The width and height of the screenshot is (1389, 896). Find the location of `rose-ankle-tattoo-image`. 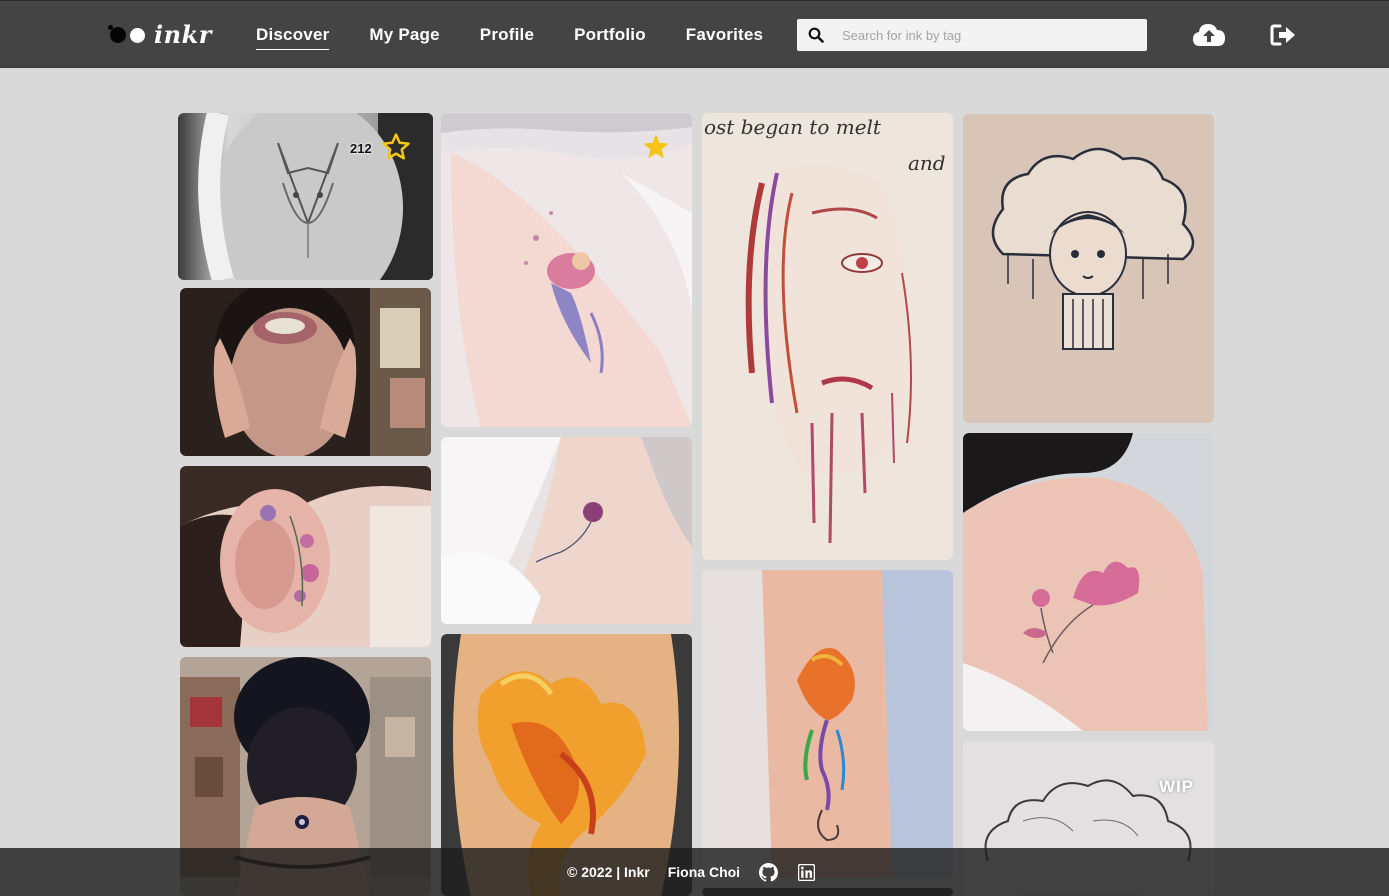

rose-ankle-tattoo-image is located at coordinates (566, 530).